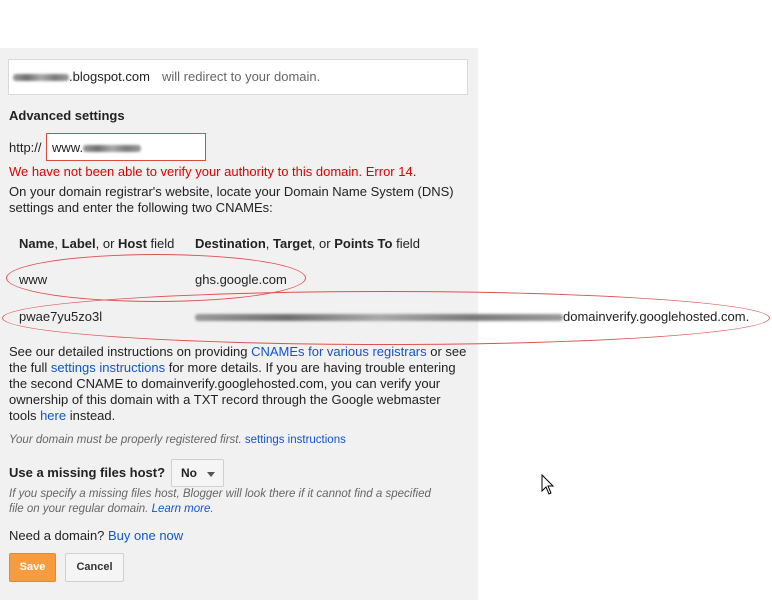  I want to click on missing-files-label: Use a missing files host?, so click(87, 472).